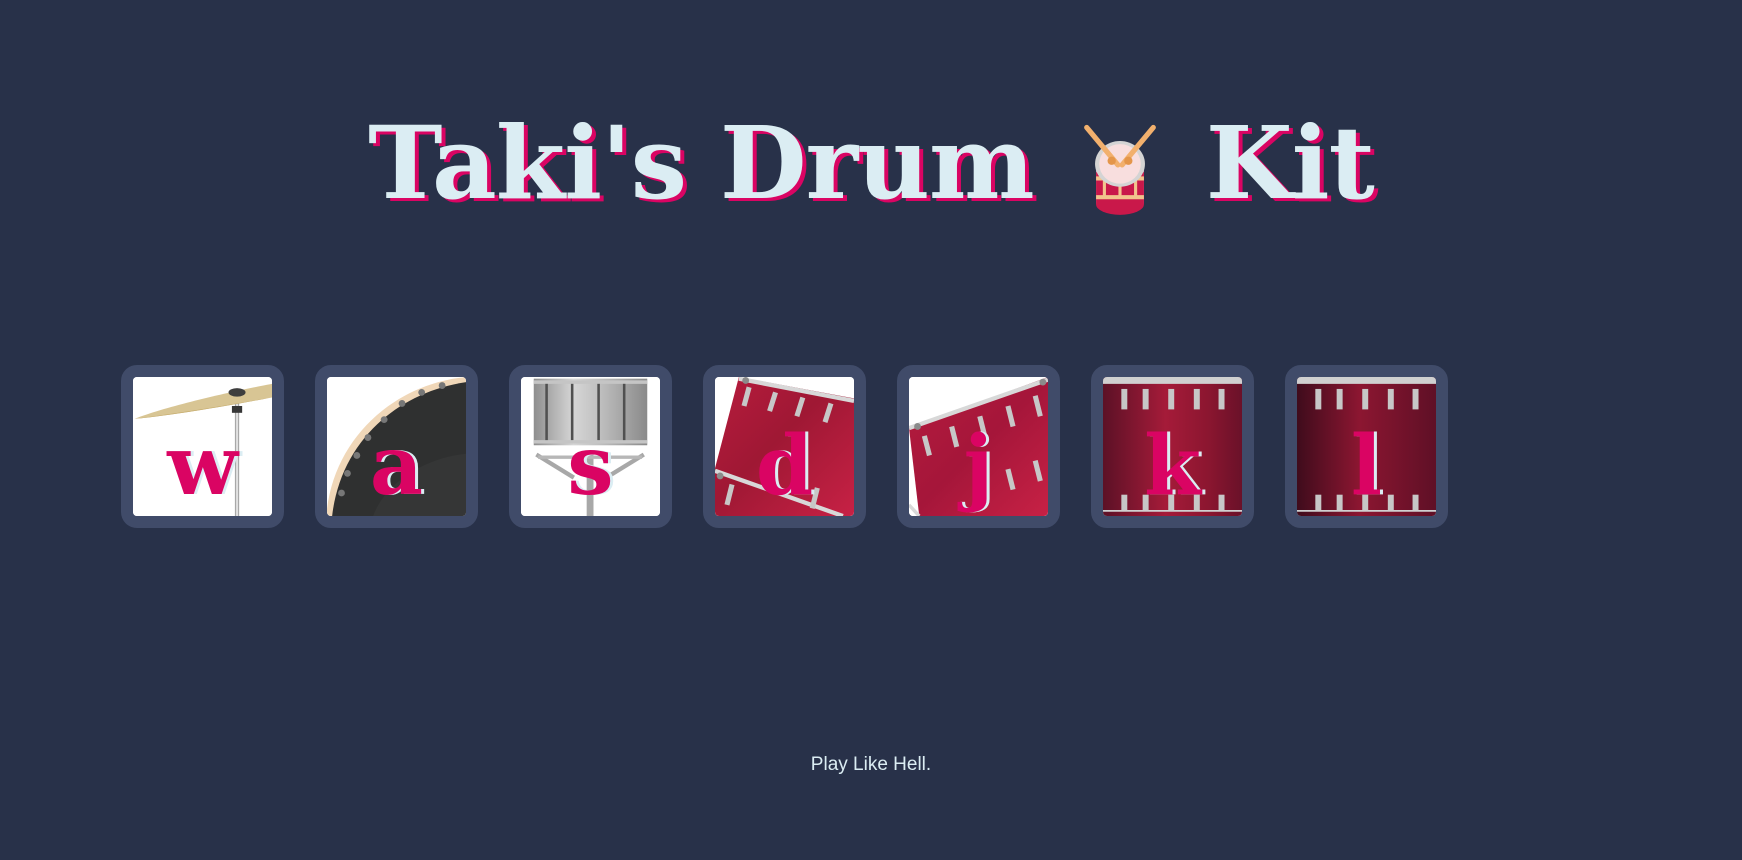 The height and width of the screenshot is (860, 1742). Describe the element at coordinates (701, 163) in the screenshot. I see `title-text-left: Taki's Drum` at that location.